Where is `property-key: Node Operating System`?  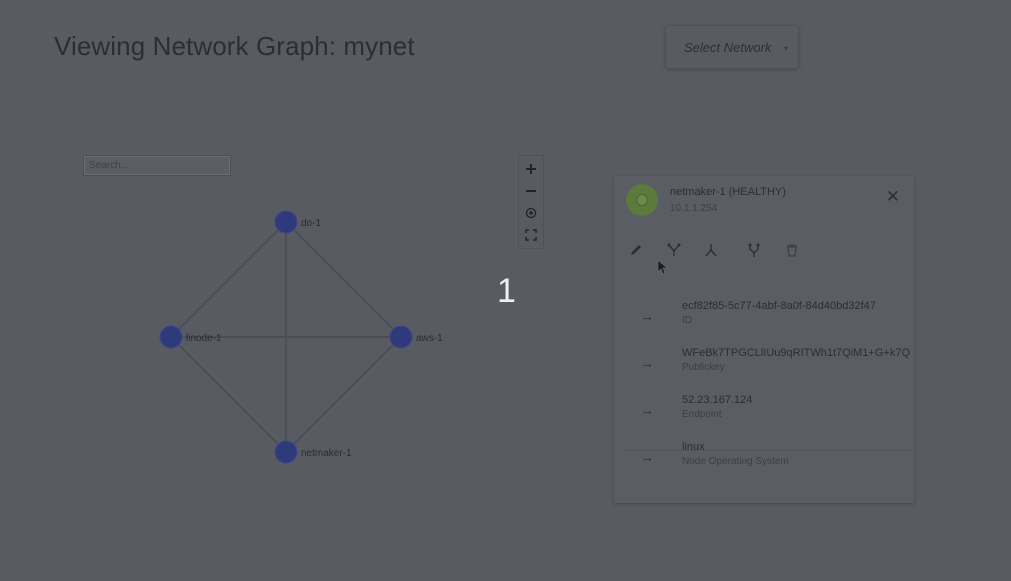
property-key: Node Operating System is located at coordinates (735, 461).